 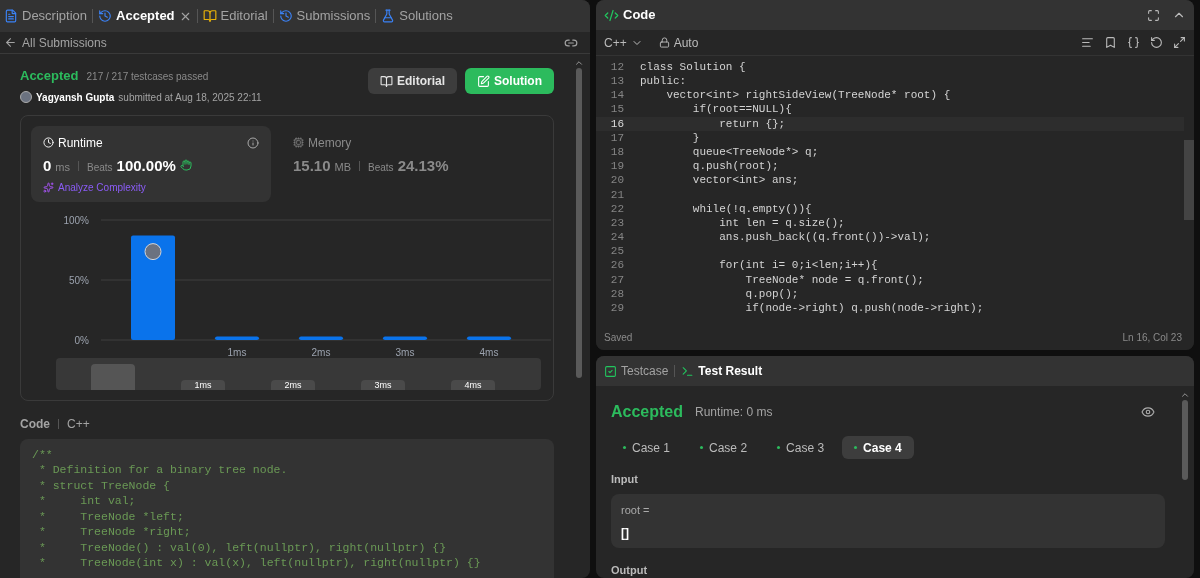 I want to click on stat-value: 15.10, so click(x=312, y=165).